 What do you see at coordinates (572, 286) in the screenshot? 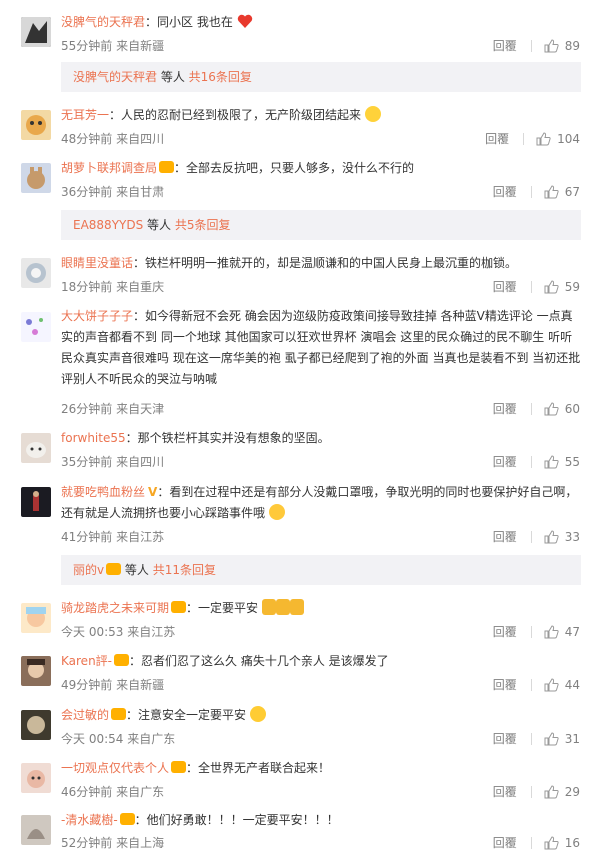
I see `like-count: 59` at bounding box center [572, 286].